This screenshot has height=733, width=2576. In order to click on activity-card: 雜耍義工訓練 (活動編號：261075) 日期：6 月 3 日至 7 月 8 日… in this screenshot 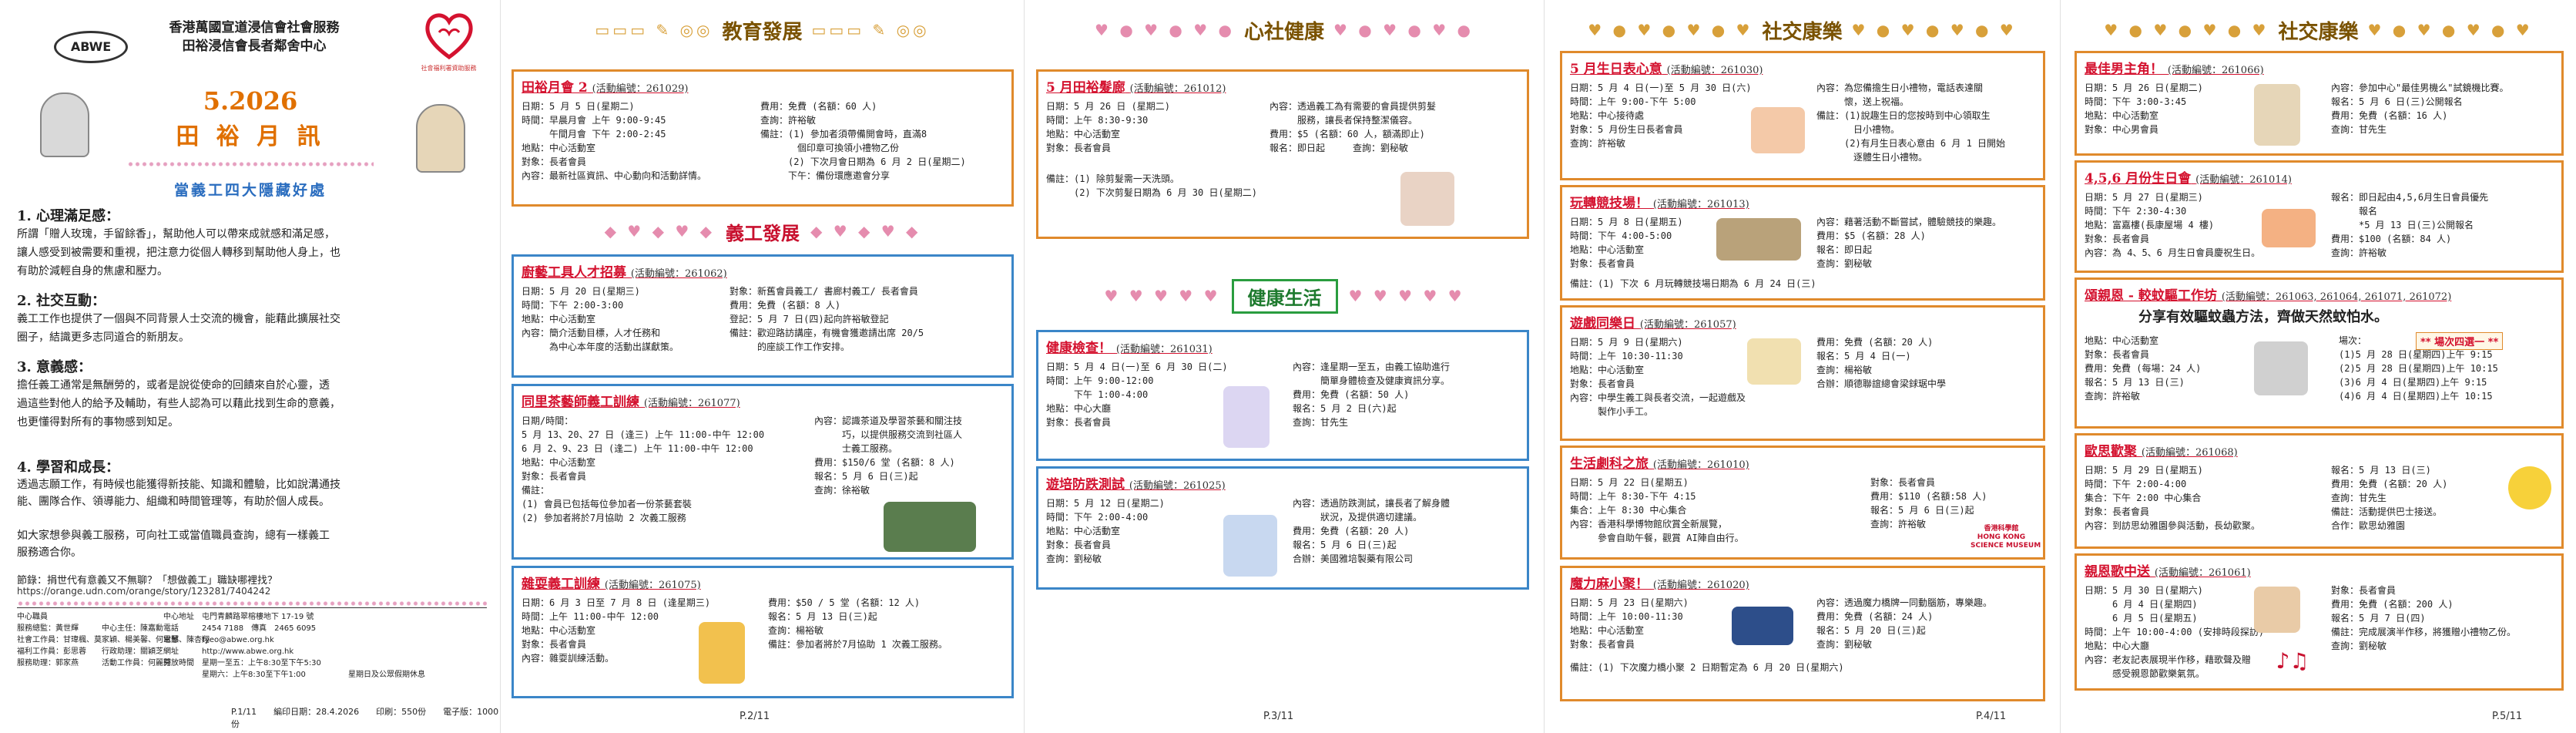, I will do `click(763, 632)`.